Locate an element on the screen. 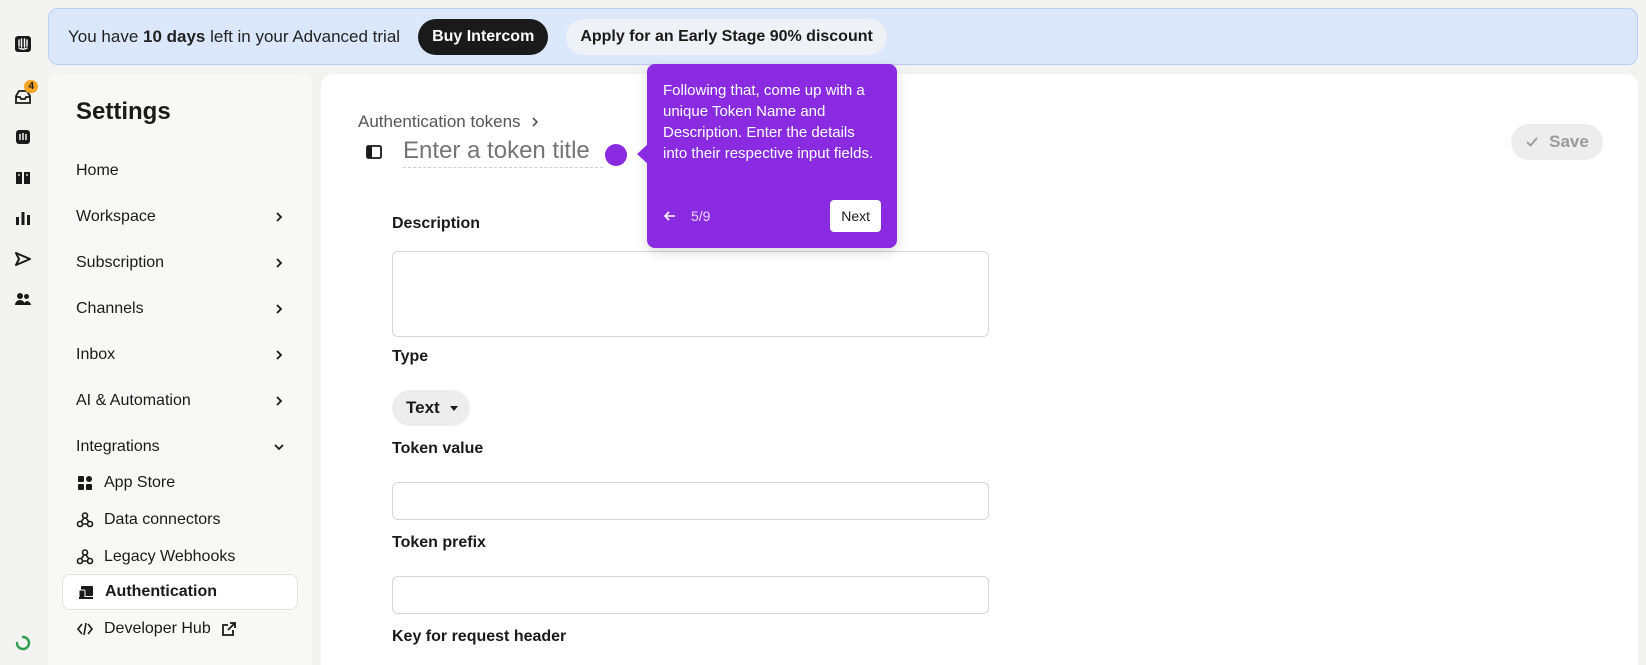  sidebar-item-inbox: Inbox is located at coordinates (181, 355).